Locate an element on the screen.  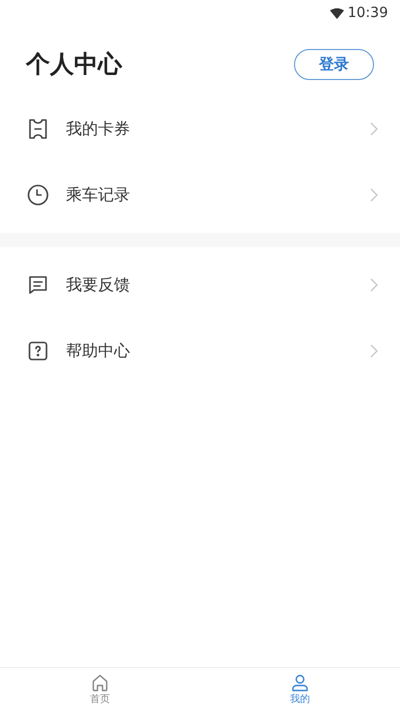
menu-item: 我的卡券 is located at coordinates (200, 129).